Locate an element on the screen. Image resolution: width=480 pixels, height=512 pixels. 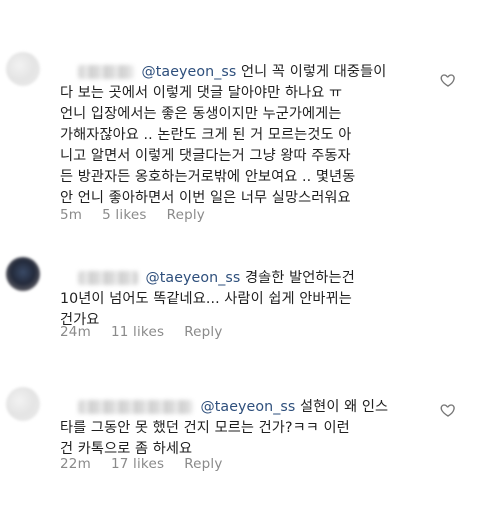
likes-count: 5 likes is located at coordinates (124, 215).